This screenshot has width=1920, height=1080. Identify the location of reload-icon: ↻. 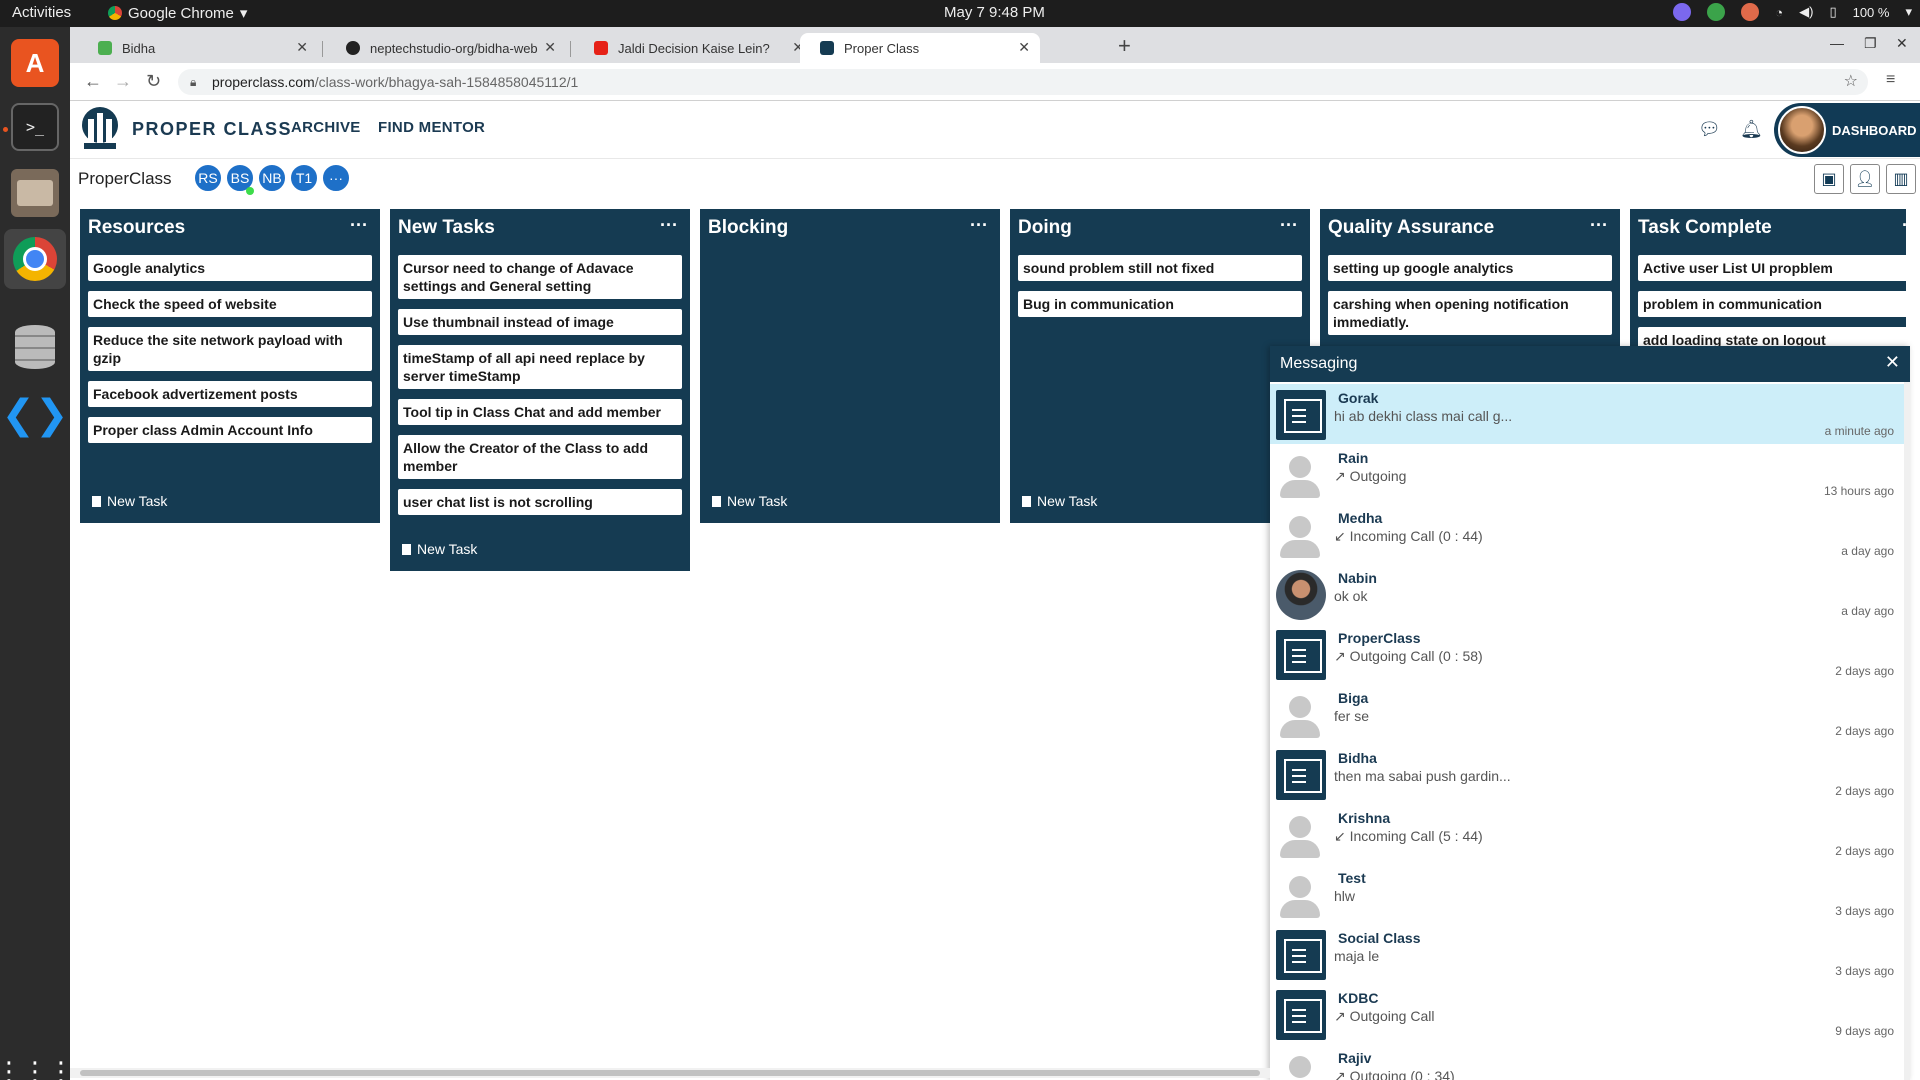
(153, 81).